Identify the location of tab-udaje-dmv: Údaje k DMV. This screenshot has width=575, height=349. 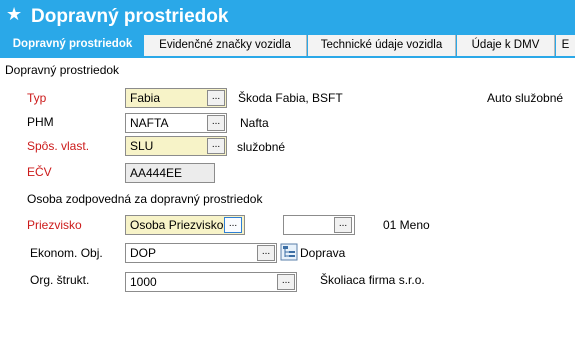
(506, 45).